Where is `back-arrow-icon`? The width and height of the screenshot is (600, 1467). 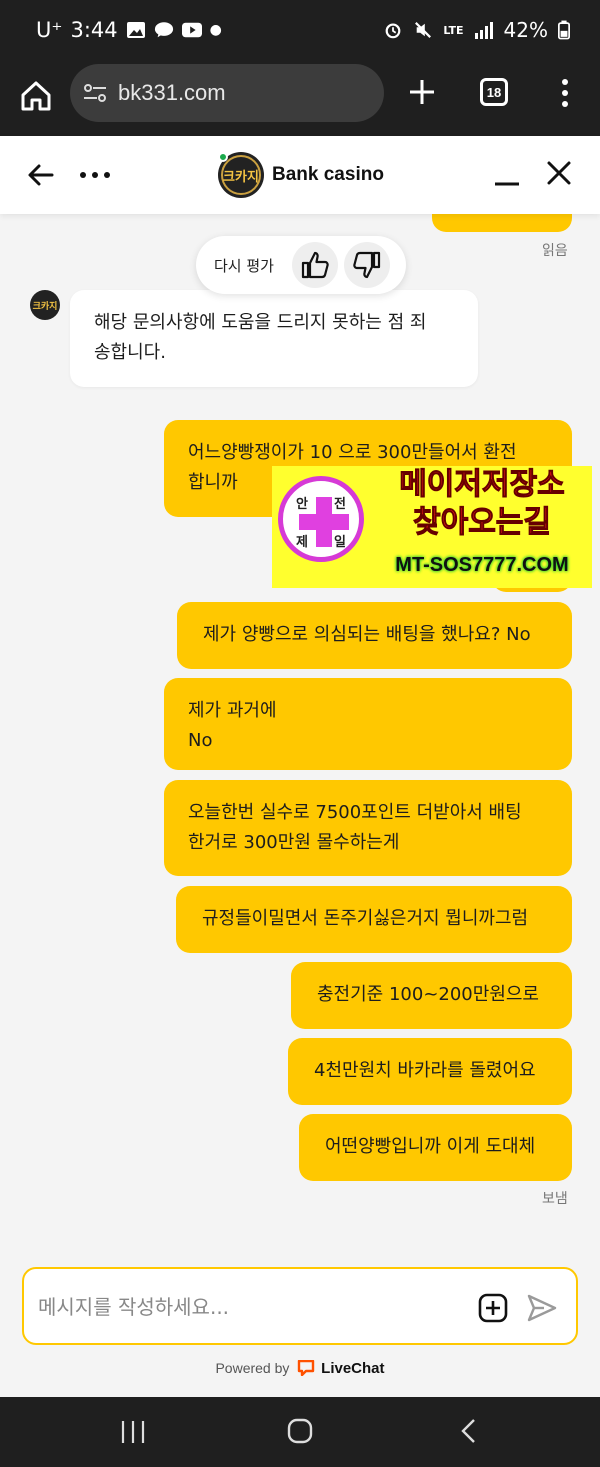 back-arrow-icon is located at coordinates (41, 175).